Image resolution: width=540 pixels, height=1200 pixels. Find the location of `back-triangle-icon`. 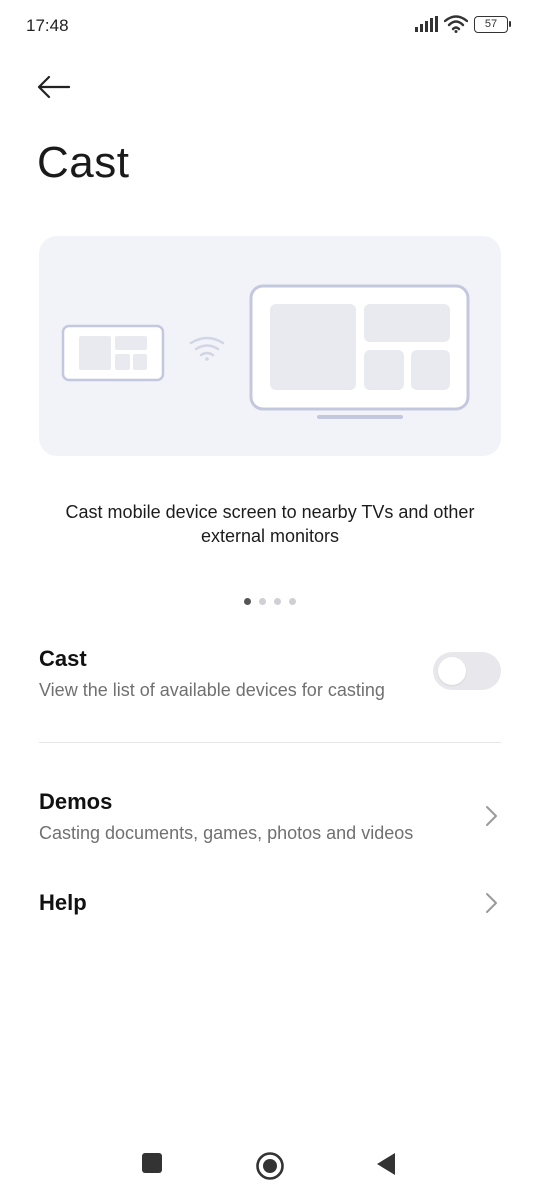

back-triangle-icon is located at coordinates (386, 1164).